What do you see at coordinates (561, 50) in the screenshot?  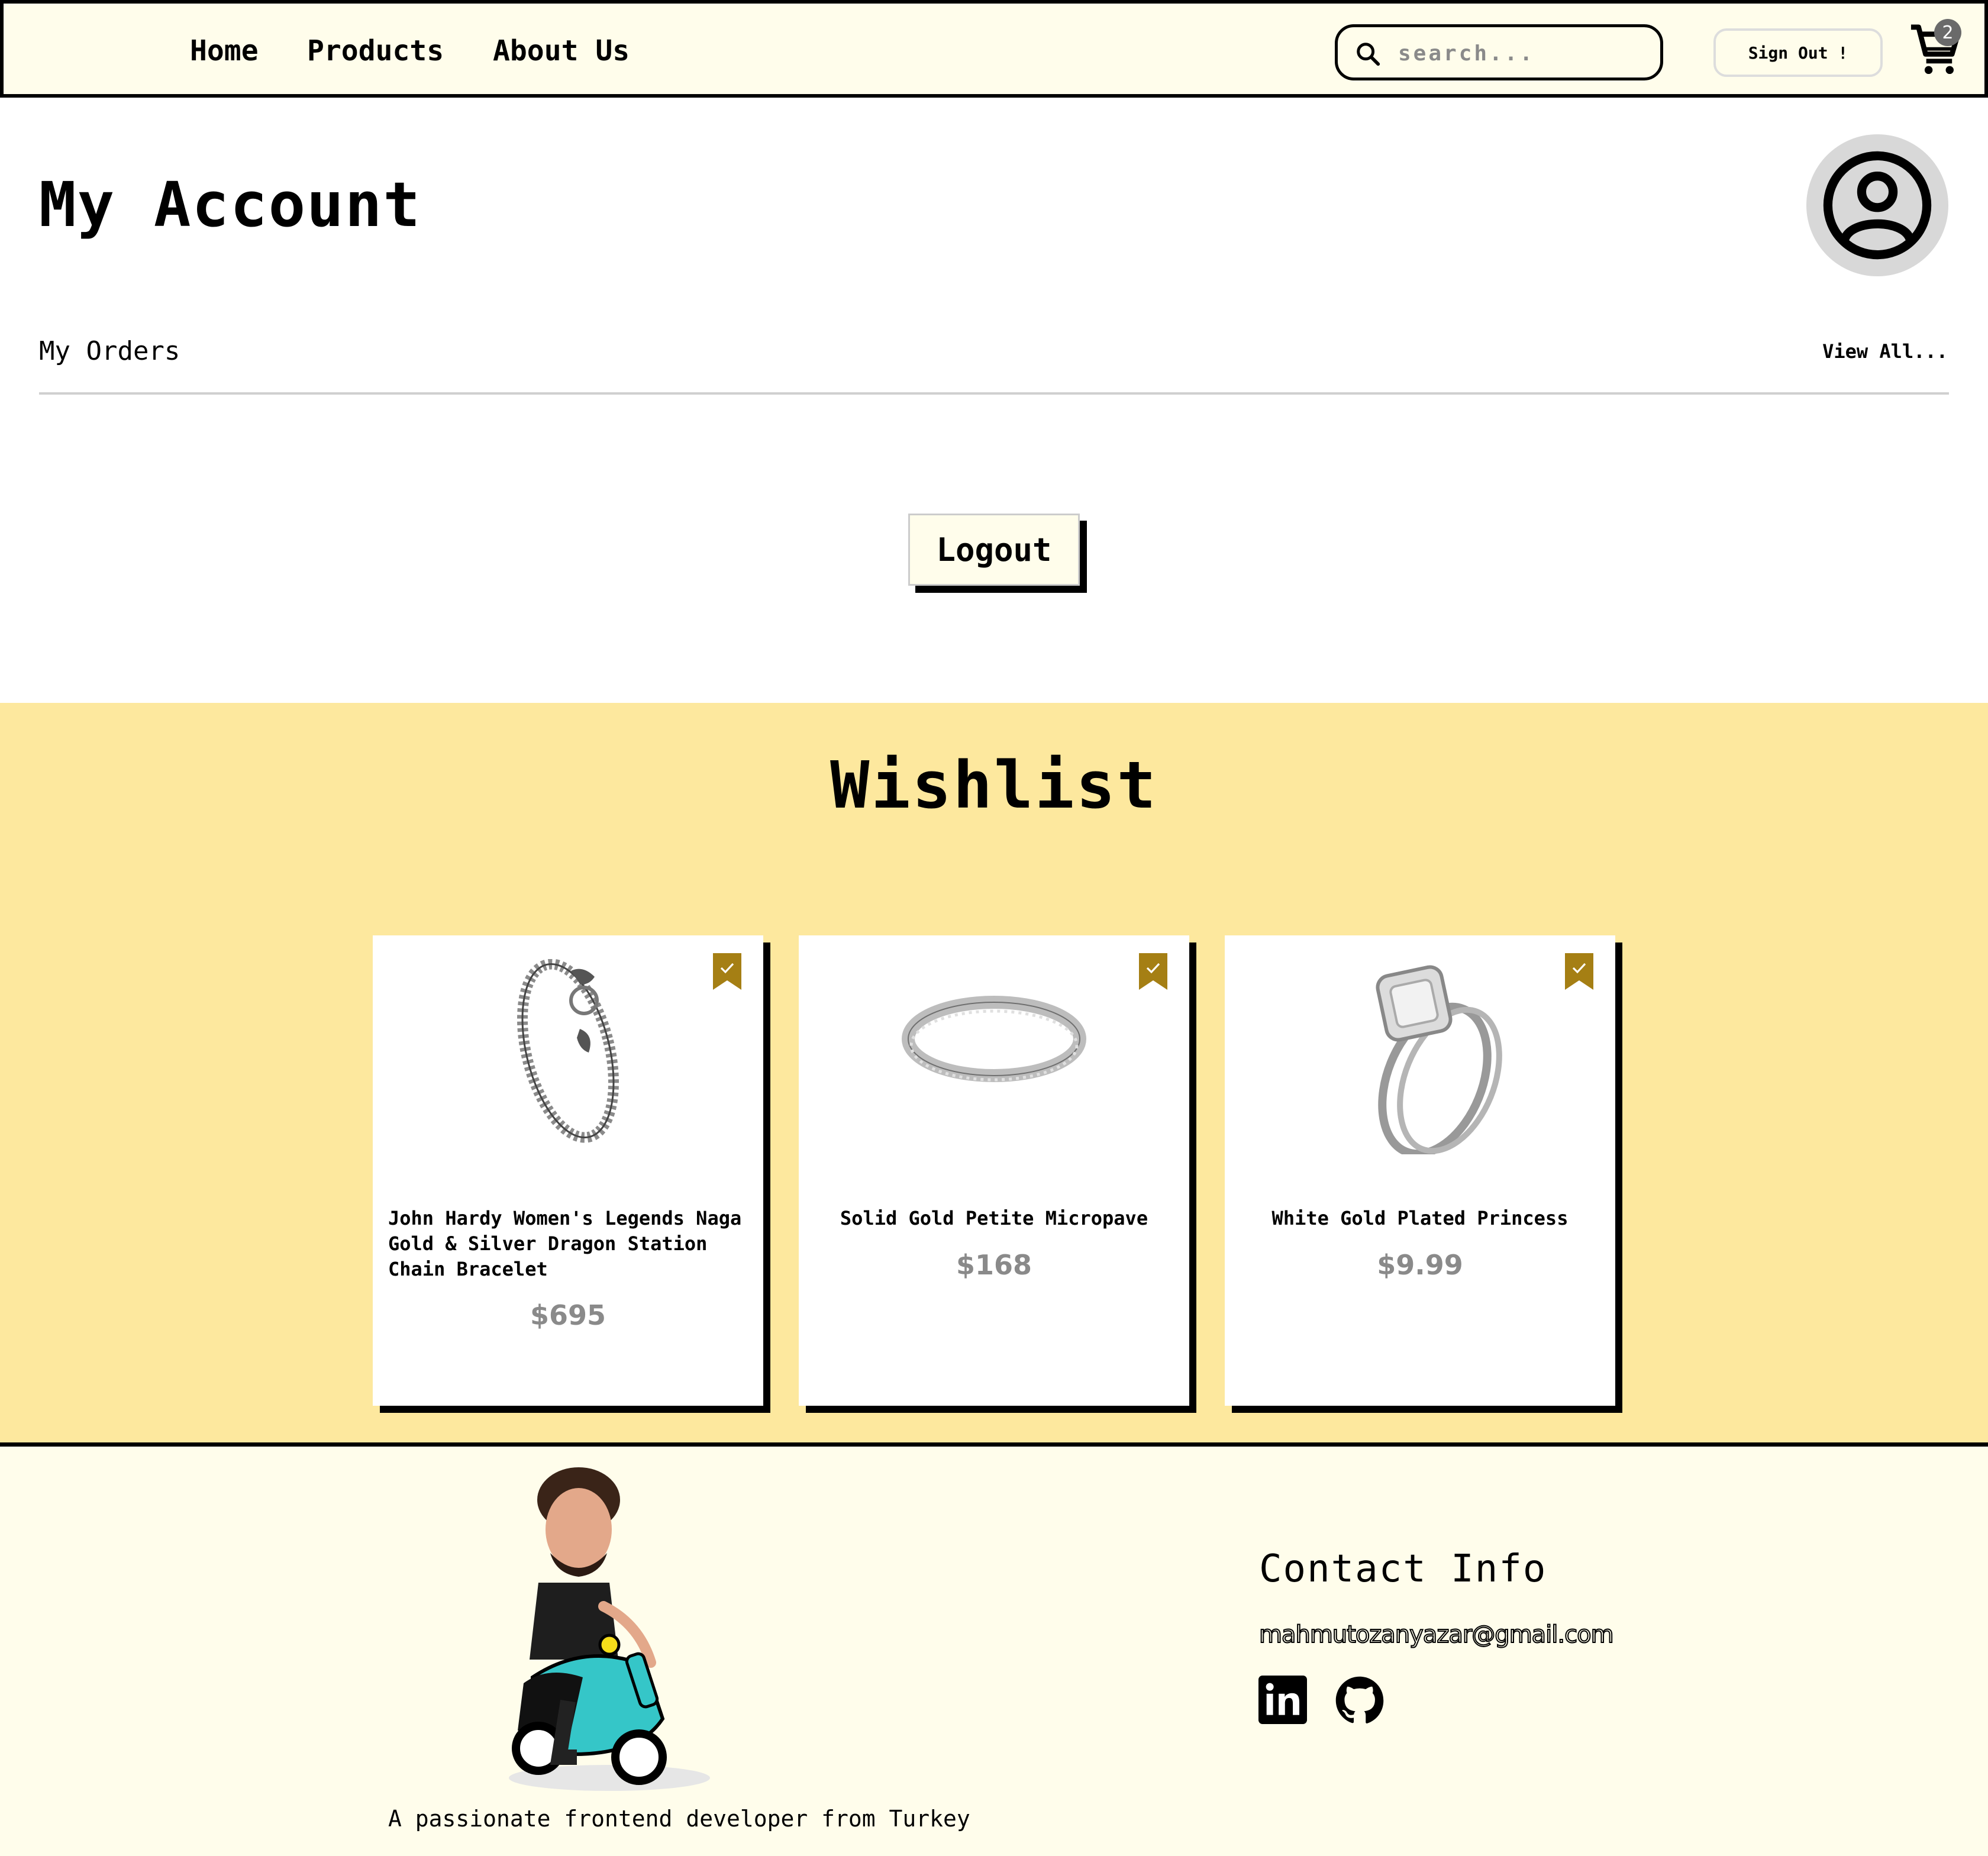 I see `nav-about-link: About Us` at bounding box center [561, 50].